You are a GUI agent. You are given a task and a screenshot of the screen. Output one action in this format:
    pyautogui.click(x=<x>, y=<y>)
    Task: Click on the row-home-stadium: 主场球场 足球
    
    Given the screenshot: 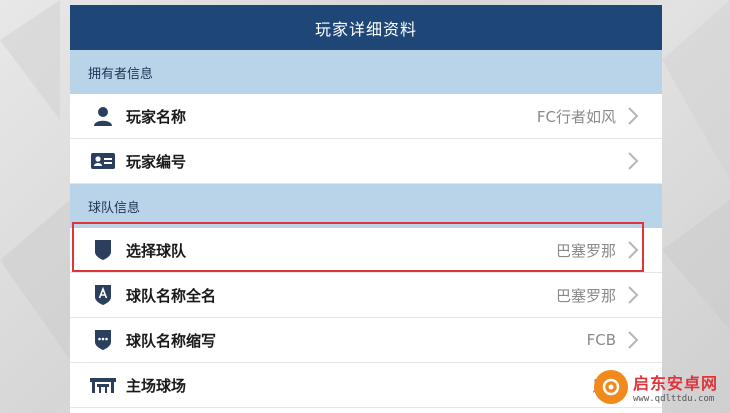 What is the action you would take?
    pyautogui.click(x=366, y=385)
    